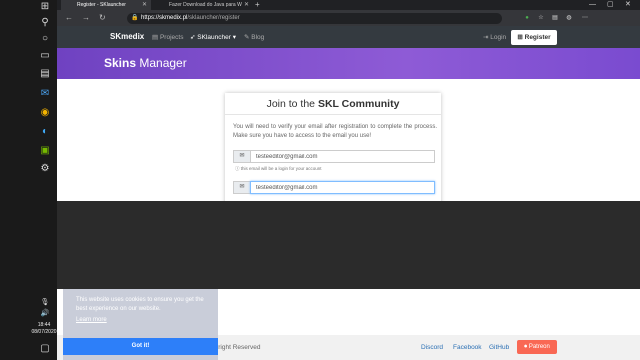 The height and width of the screenshot is (360, 640). What do you see at coordinates (527, 18) in the screenshot?
I see `extension-icon: ●` at bounding box center [527, 18].